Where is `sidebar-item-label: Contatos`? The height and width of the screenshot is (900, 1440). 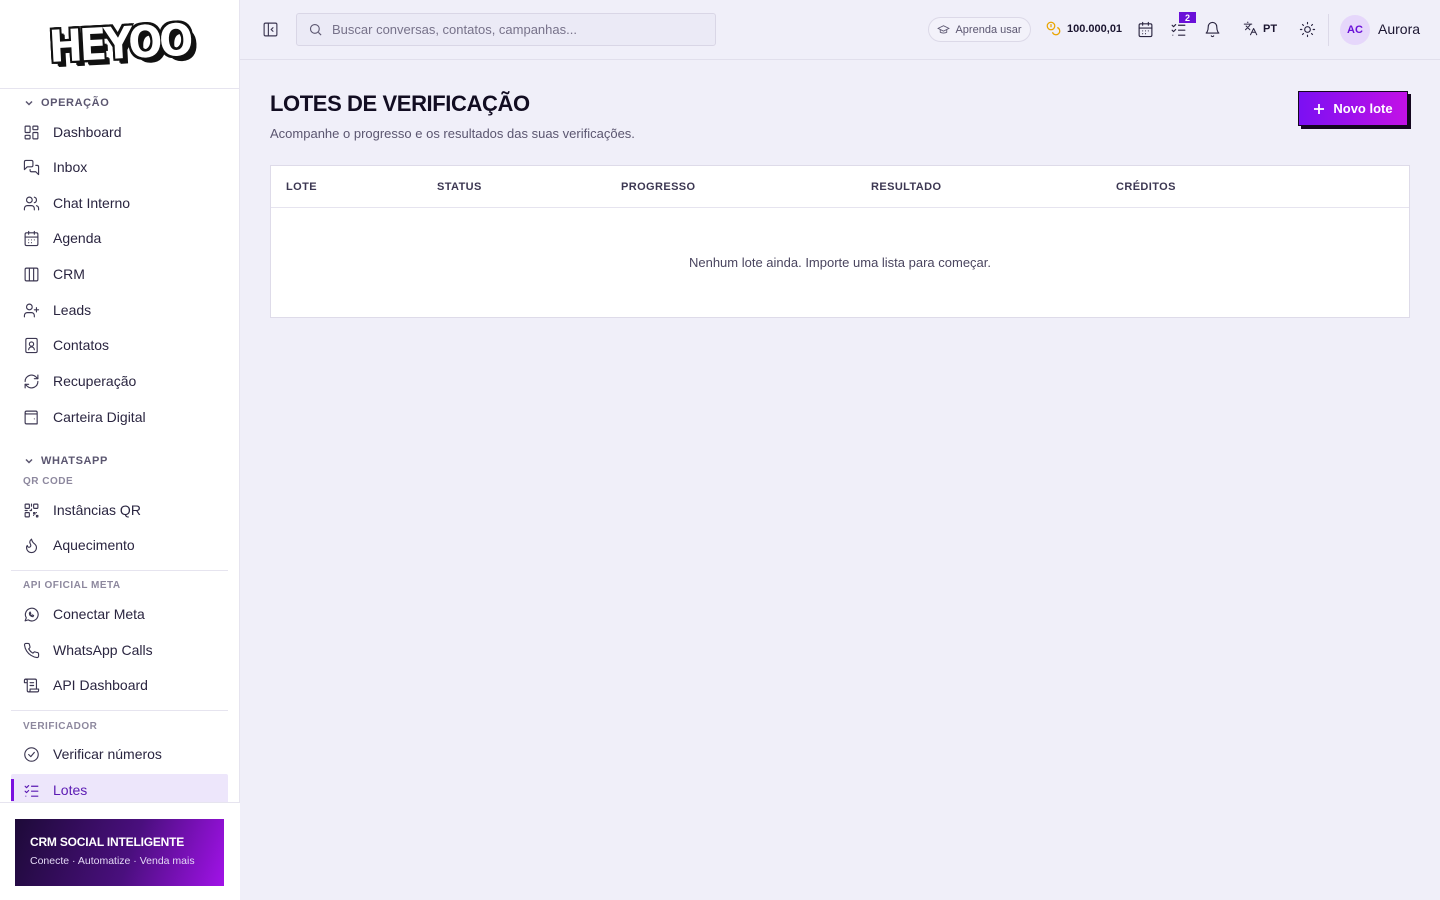 sidebar-item-label: Contatos is located at coordinates (81, 345).